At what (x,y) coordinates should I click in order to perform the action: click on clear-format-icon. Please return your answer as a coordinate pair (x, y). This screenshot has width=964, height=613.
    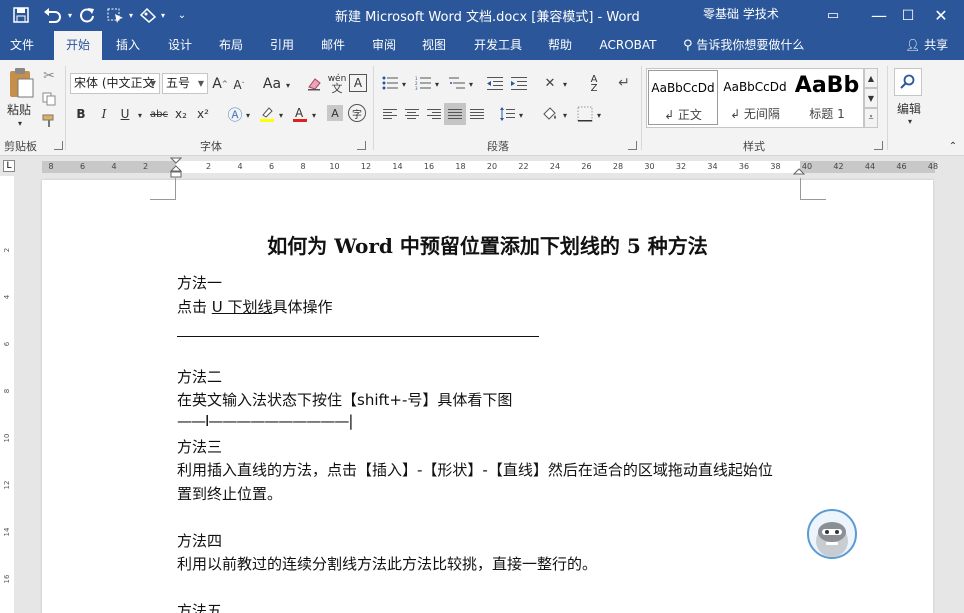
    Looking at the image, I should click on (314, 84).